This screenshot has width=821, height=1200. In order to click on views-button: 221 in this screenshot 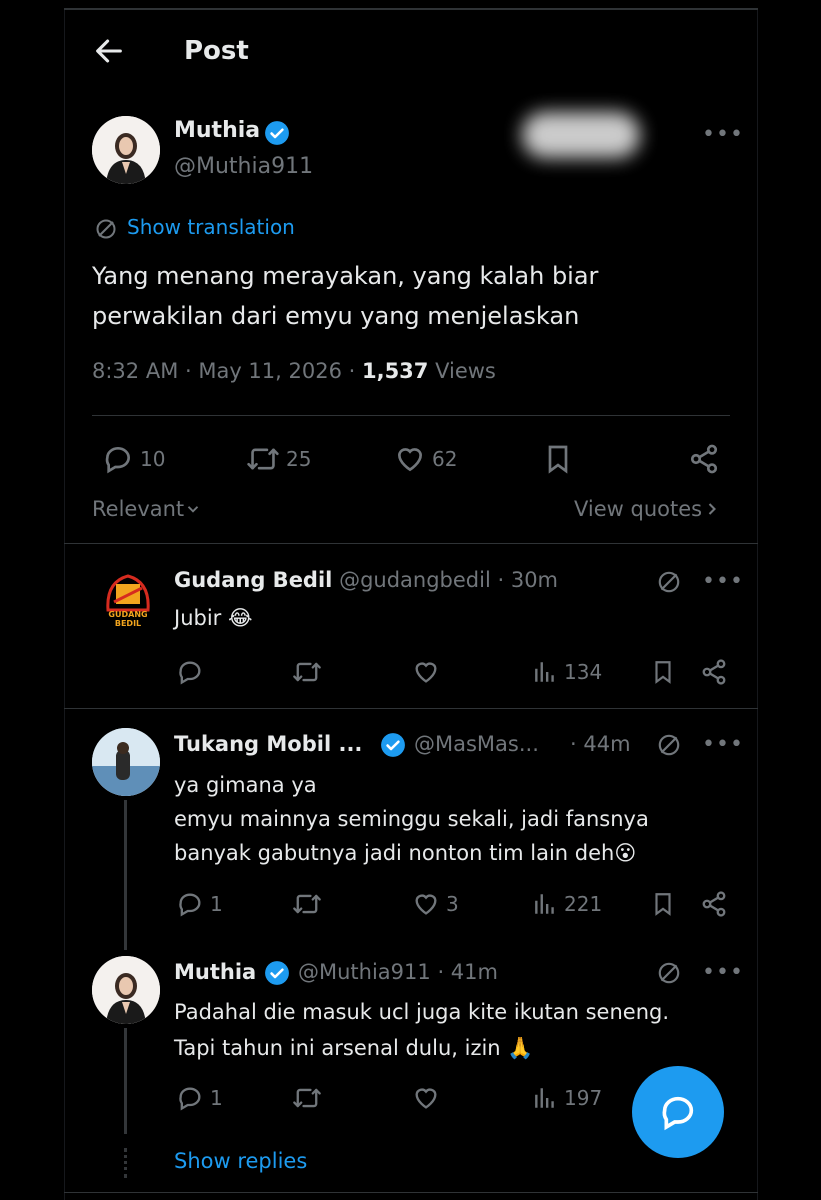, I will do `click(567, 904)`.